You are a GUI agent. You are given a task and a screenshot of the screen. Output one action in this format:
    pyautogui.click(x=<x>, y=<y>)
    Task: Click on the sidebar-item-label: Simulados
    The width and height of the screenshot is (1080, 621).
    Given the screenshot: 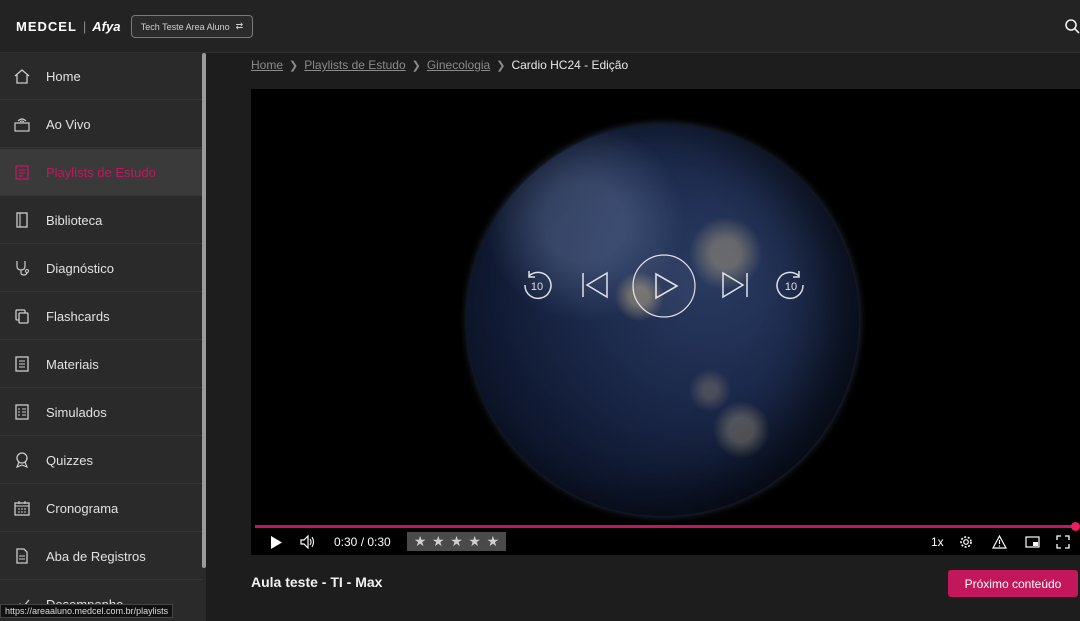 What is the action you would take?
    pyautogui.click(x=76, y=412)
    